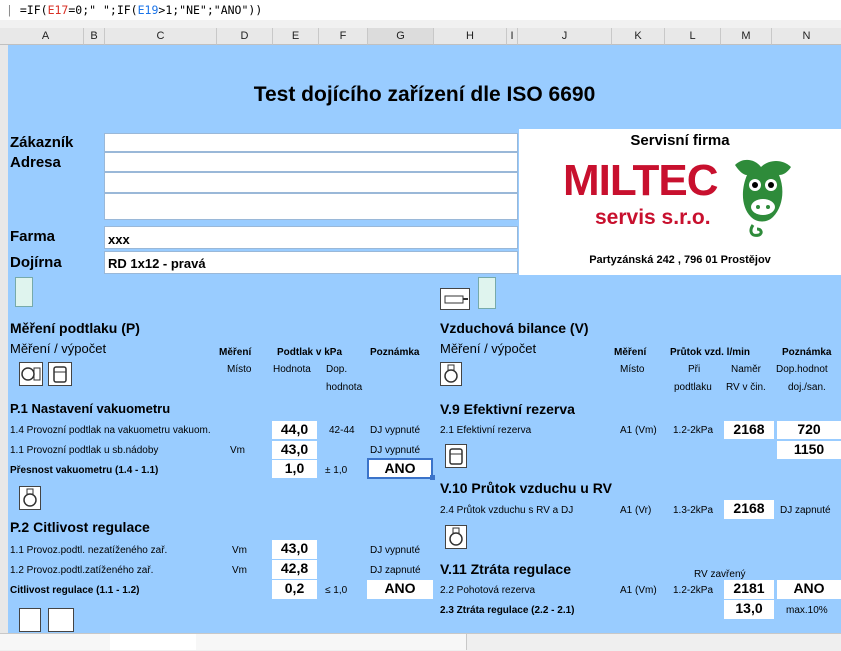  Describe the element at coordinates (294, 569) in the screenshot. I see `p2-row2-value: 42,8` at that location.